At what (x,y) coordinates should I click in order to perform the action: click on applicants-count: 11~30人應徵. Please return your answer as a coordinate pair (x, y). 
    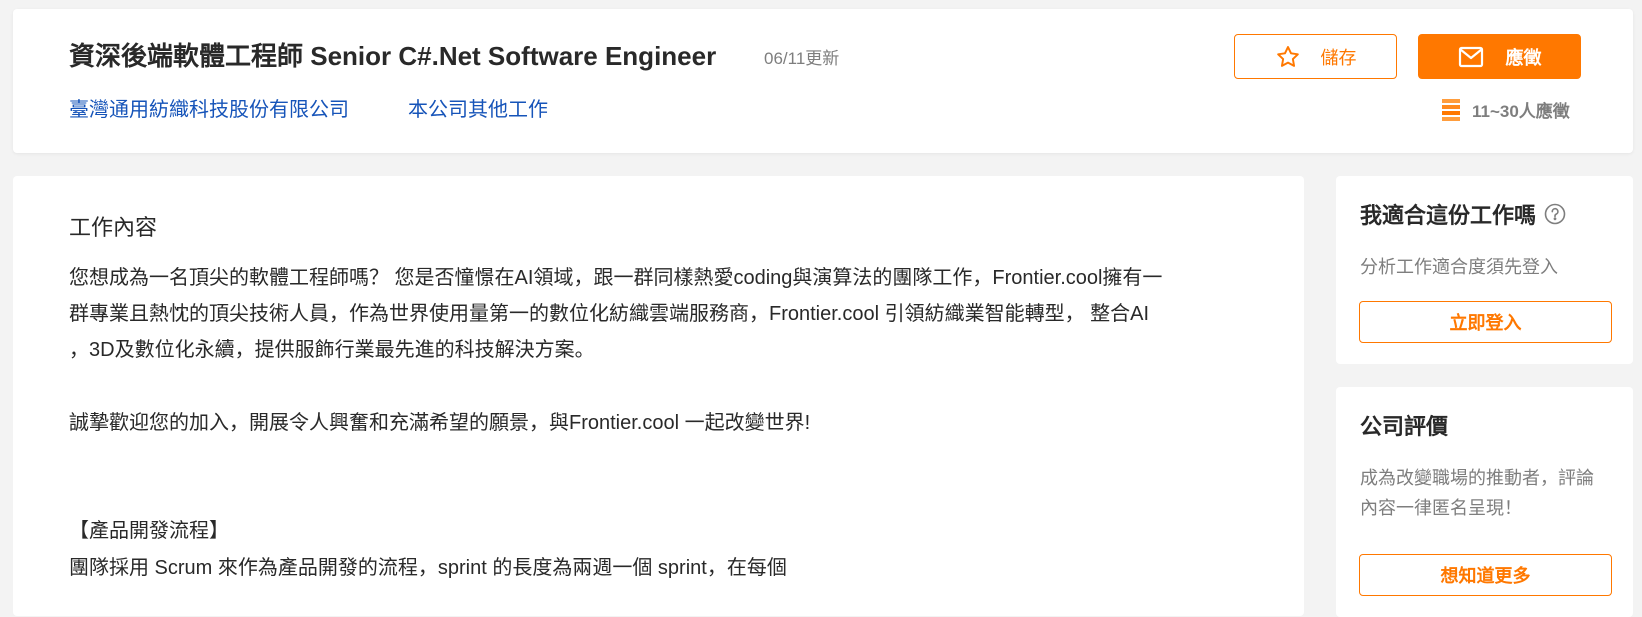
    Looking at the image, I should click on (1521, 111).